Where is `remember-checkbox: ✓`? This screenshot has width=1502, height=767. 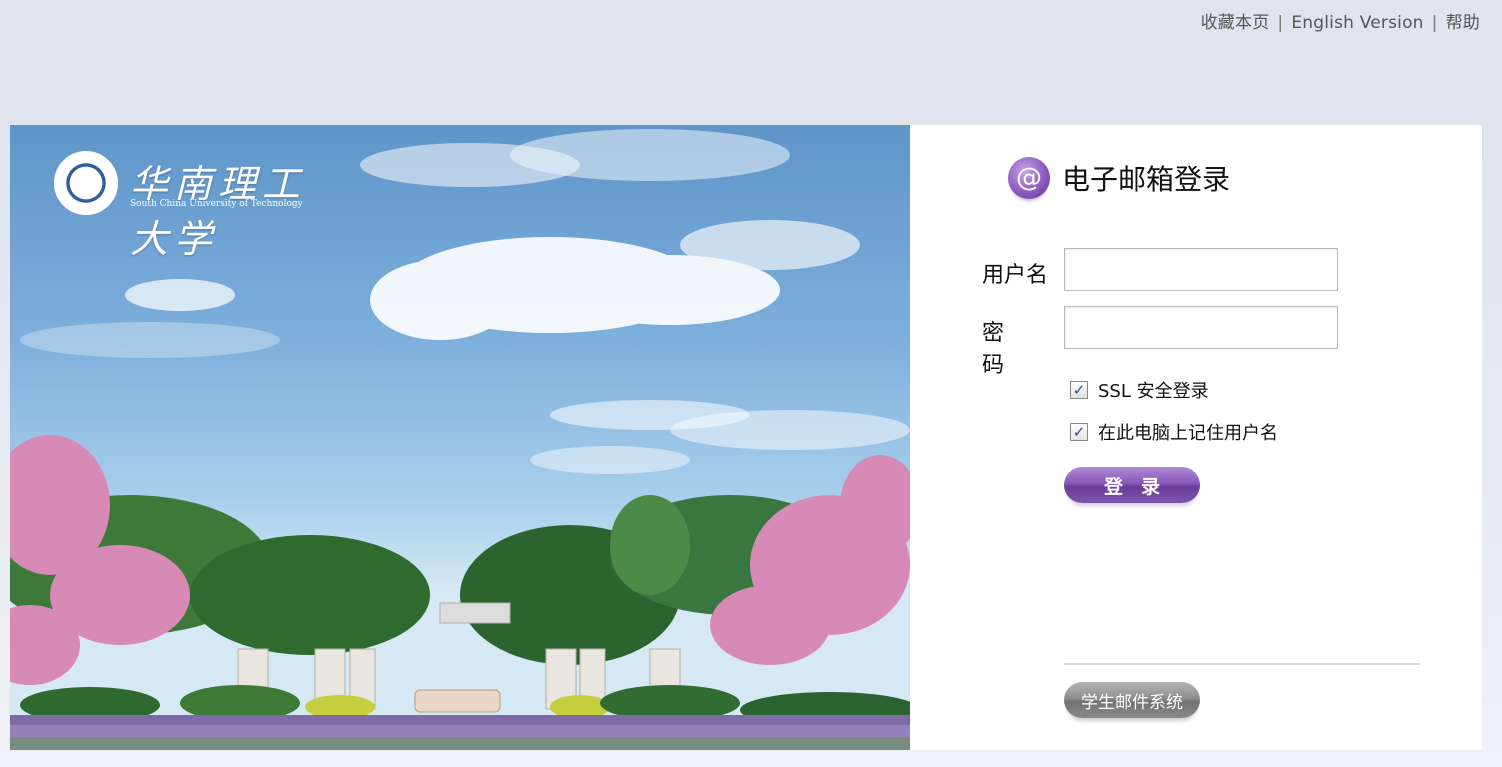
remember-checkbox: ✓ is located at coordinates (1079, 432).